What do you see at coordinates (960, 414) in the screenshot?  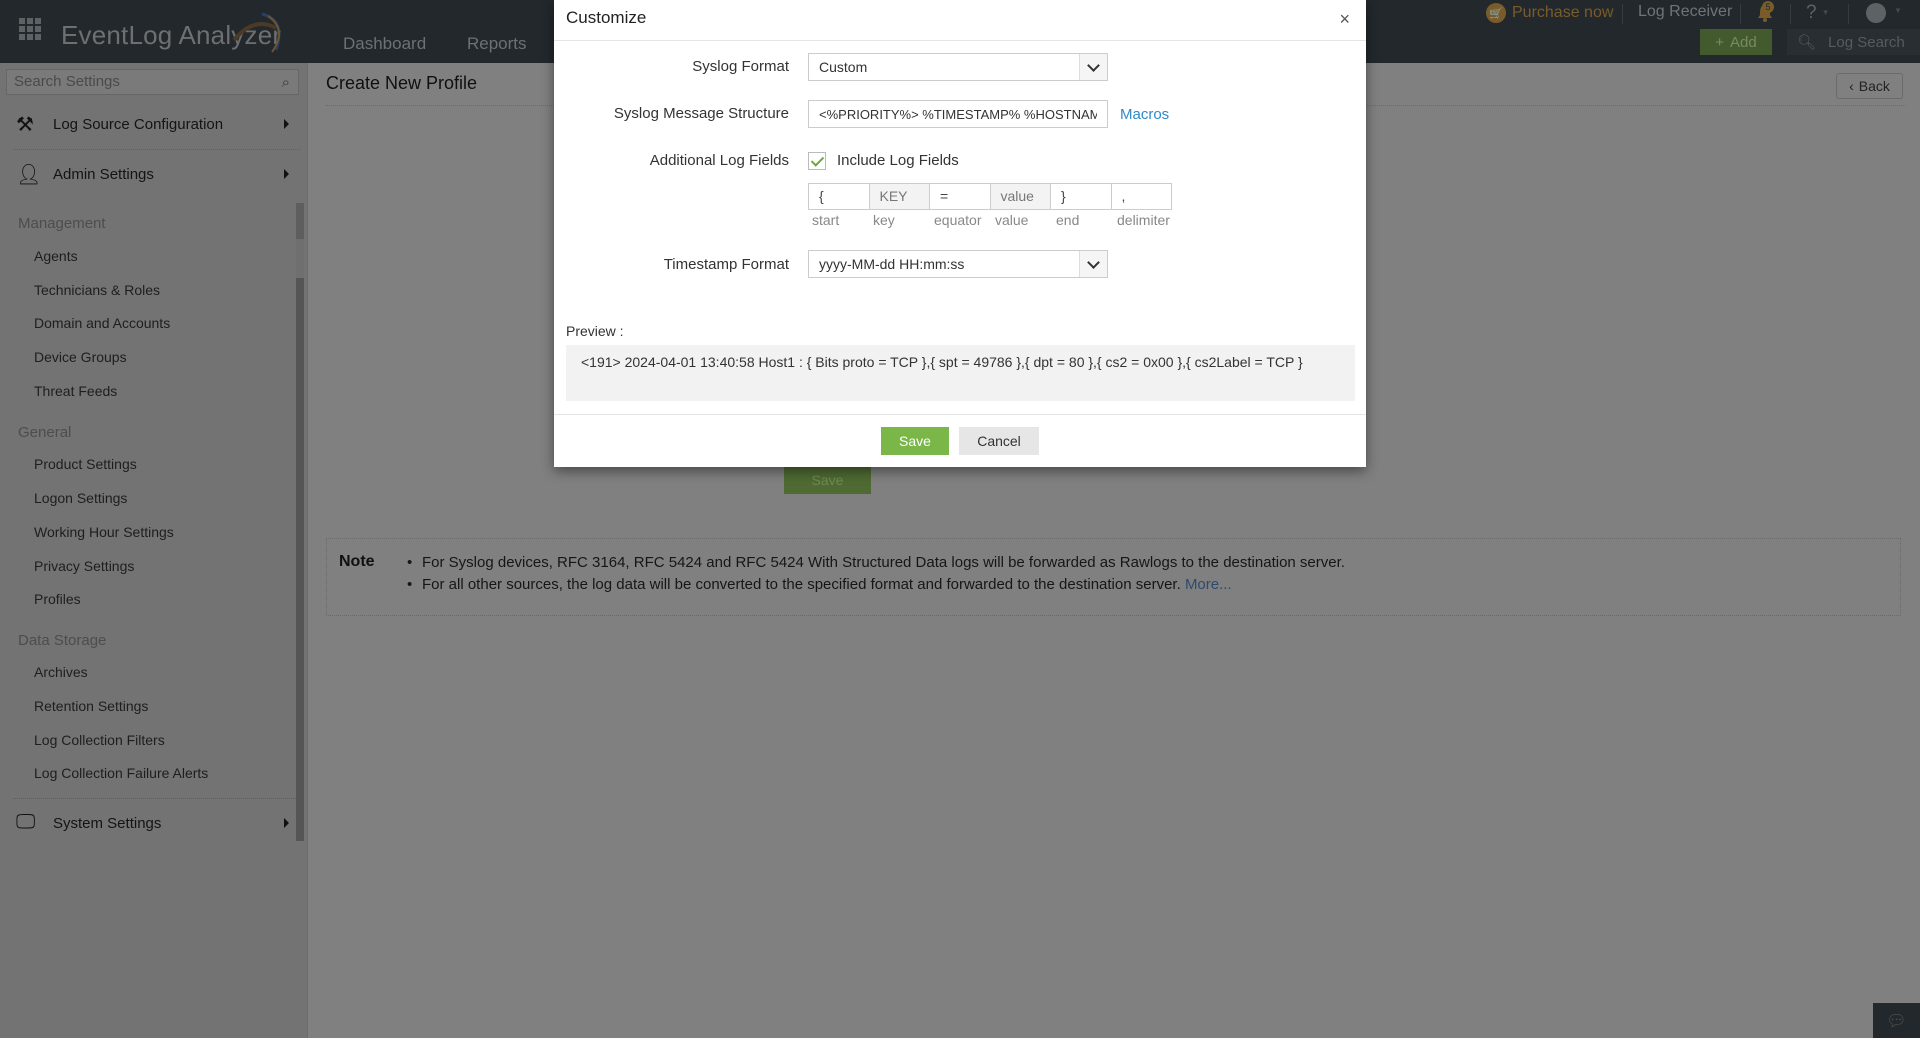 I see `dialog-footer-divider` at bounding box center [960, 414].